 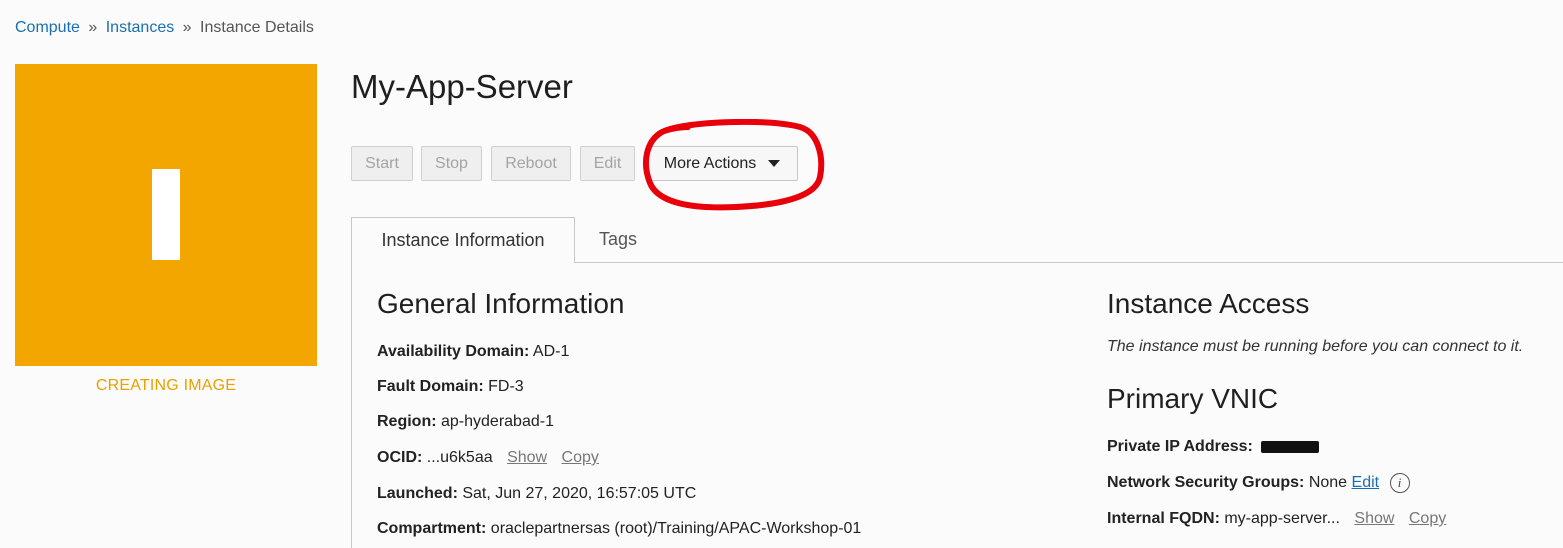 What do you see at coordinates (1328, 483) in the screenshot?
I see `nsg-value: None` at bounding box center [1328, 483].